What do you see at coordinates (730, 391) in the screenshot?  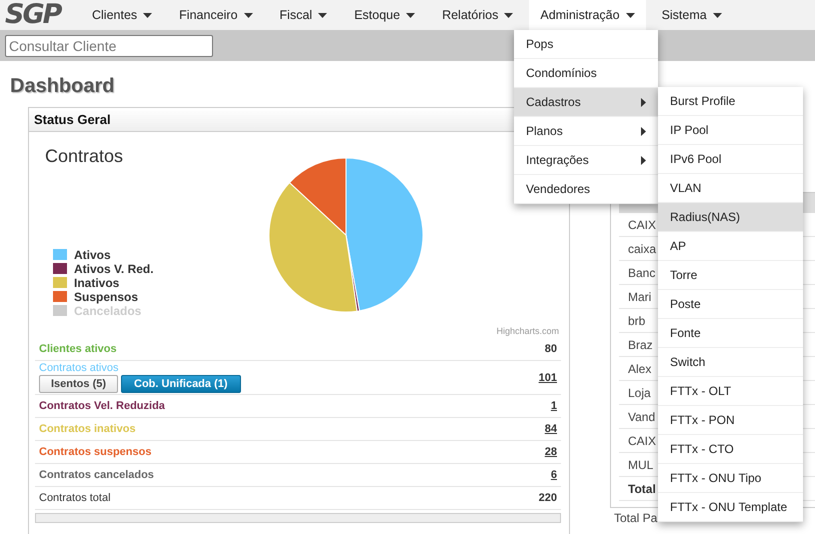 I see `menu-item: FTTx - OLT` at bounding box center [730, 391].